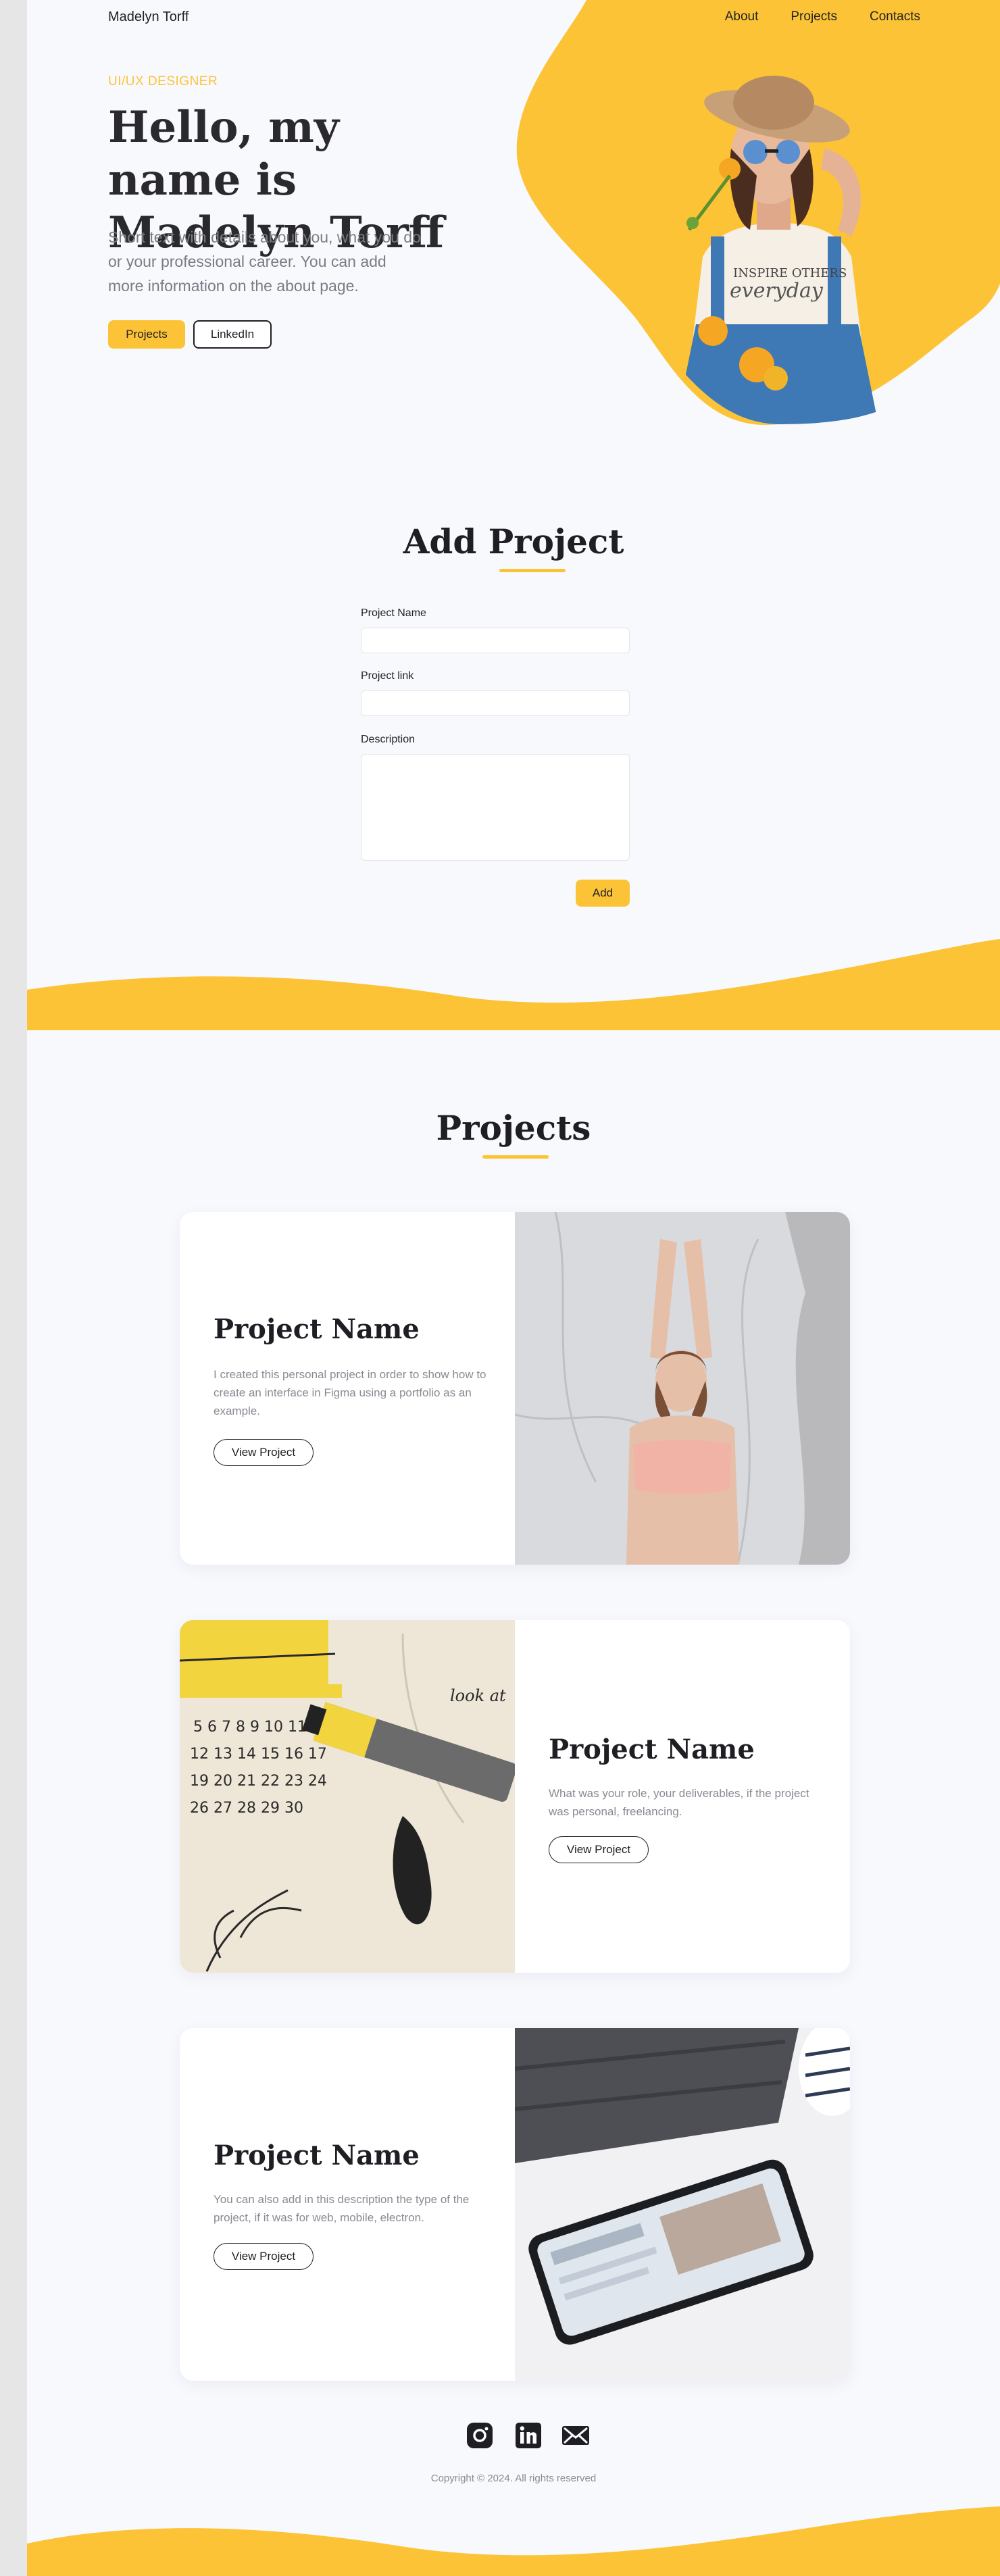  What do you see at coordinates (895, 16) in the screenshot?
I see `nav-contacts: Contacts` at bounding box center [895, 16].